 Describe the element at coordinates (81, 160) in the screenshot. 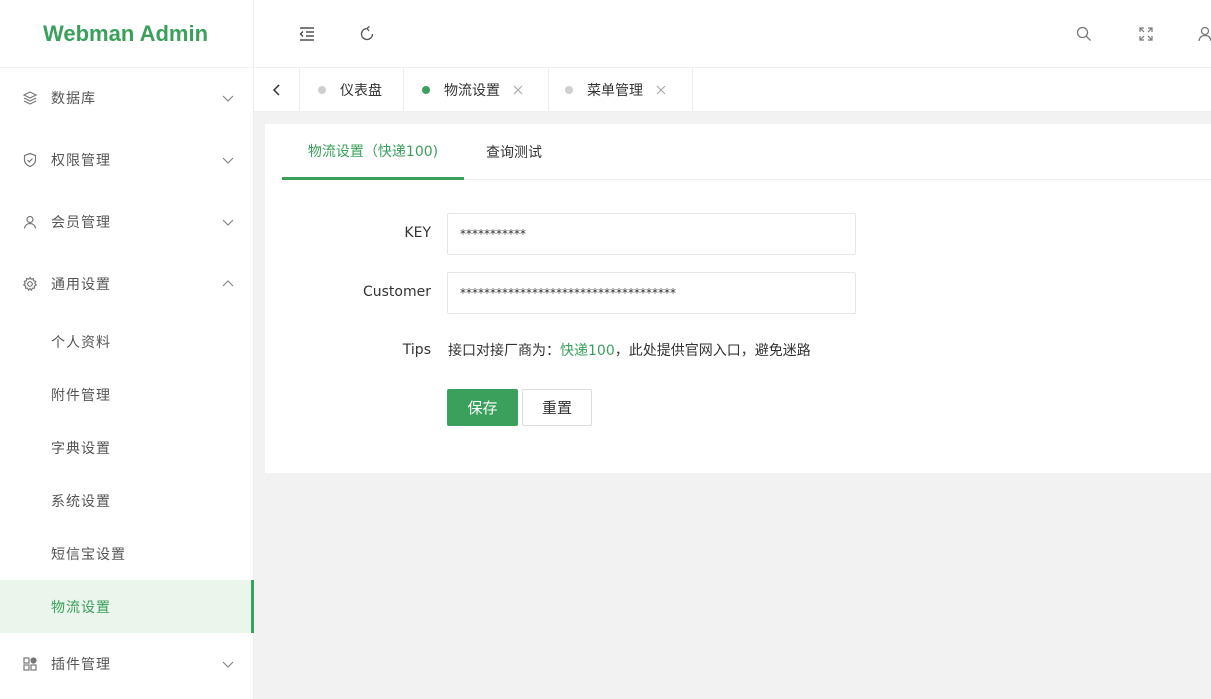

I see `sidebar-item-label: 权限管理` at that location.